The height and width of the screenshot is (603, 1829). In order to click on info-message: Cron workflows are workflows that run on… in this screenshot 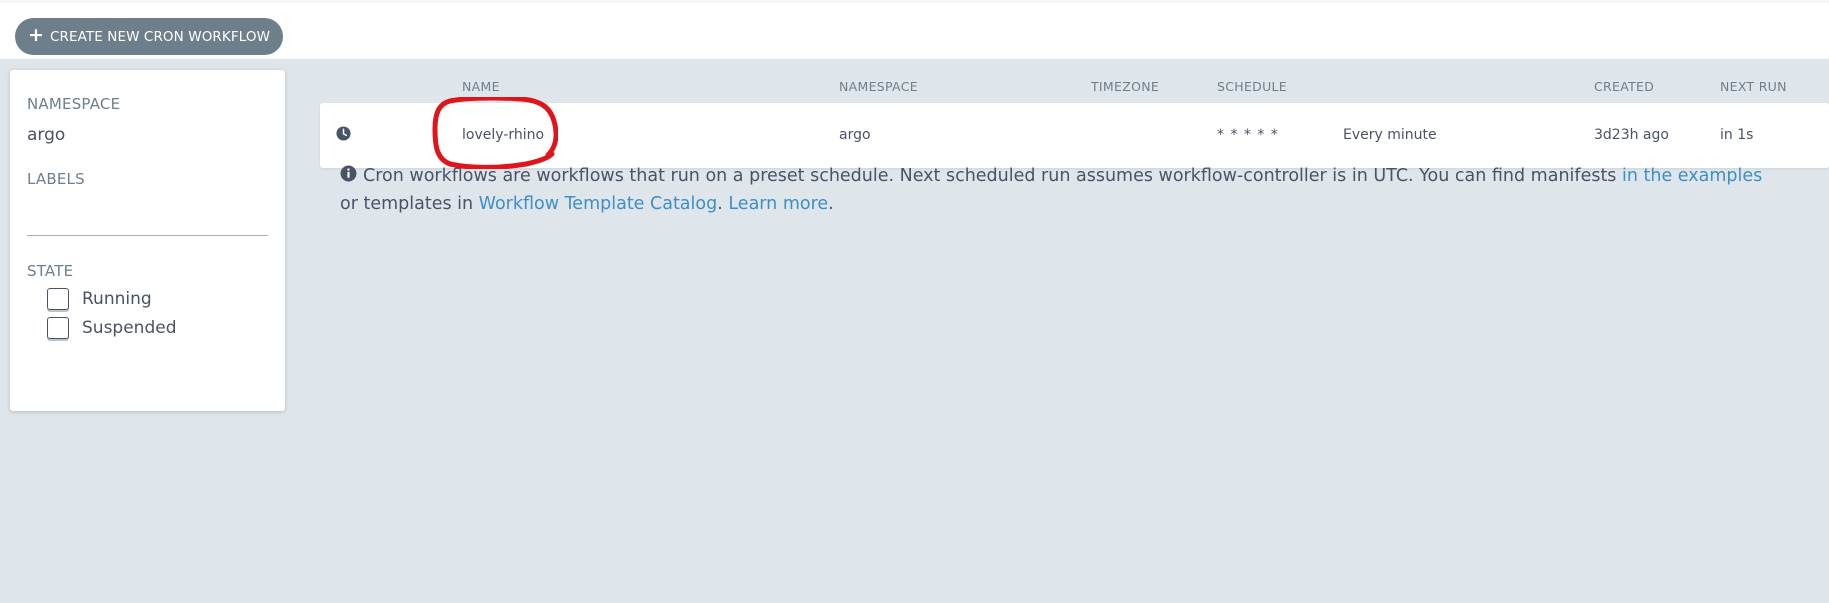, I will do `click(1062, 190)`.